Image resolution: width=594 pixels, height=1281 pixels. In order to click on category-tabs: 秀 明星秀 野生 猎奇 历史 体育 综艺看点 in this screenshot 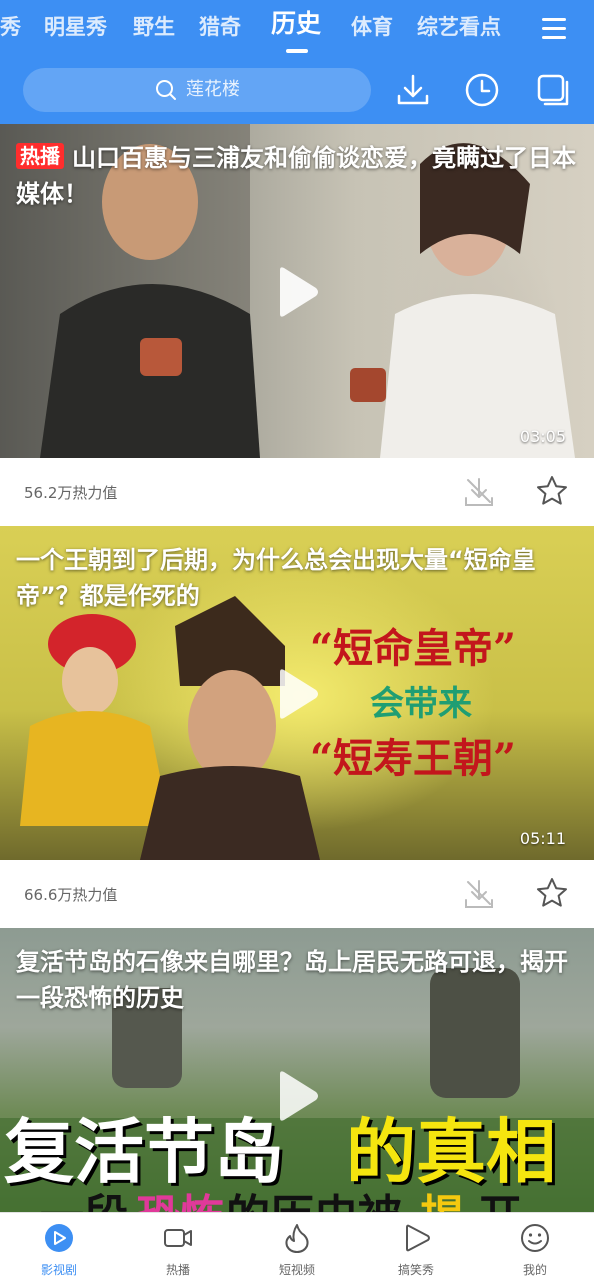, I will do `click(260, 29)`.